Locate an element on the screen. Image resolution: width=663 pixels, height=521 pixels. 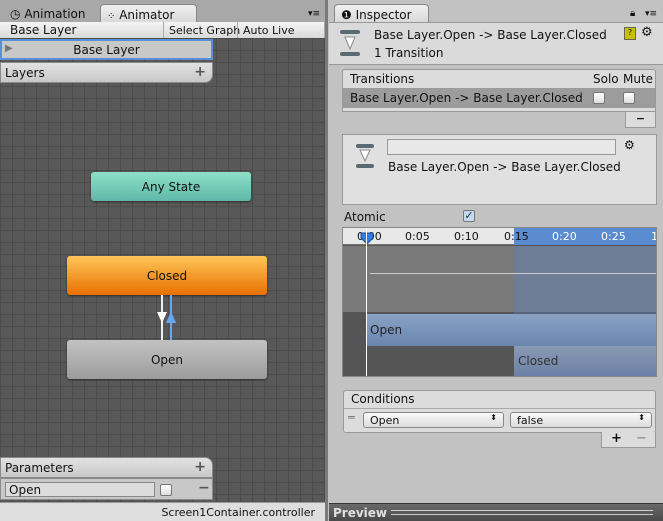
transition-range is located at coordinates (585, 236).